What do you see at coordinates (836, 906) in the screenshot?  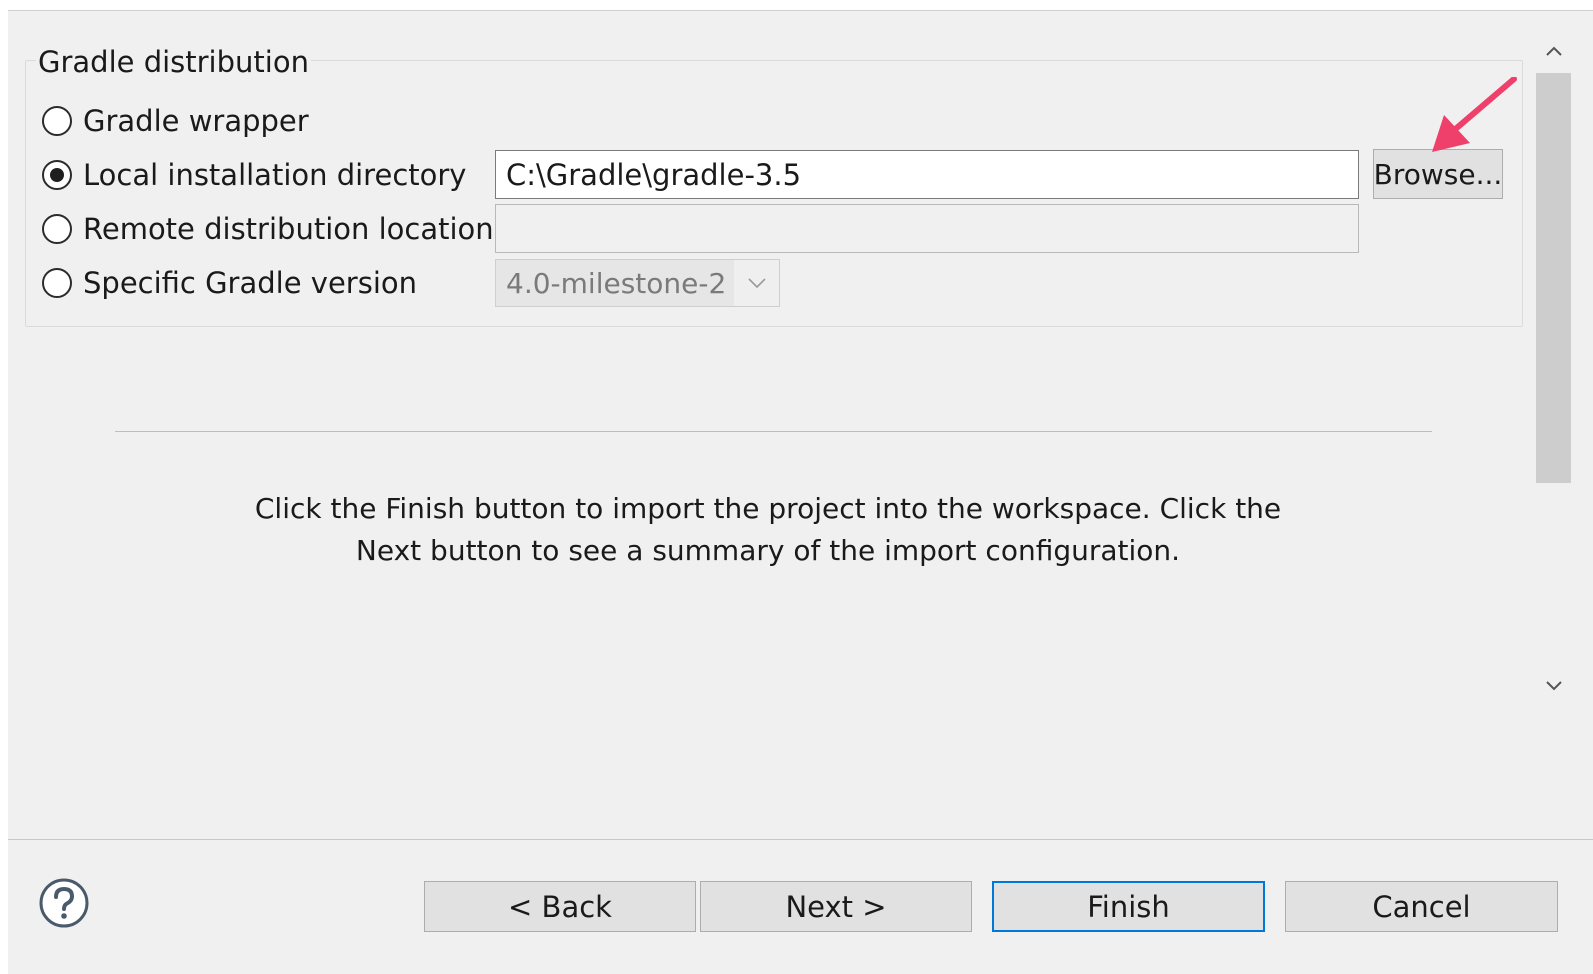 I see `next-button: Next >` at bounding box center [836, 906].